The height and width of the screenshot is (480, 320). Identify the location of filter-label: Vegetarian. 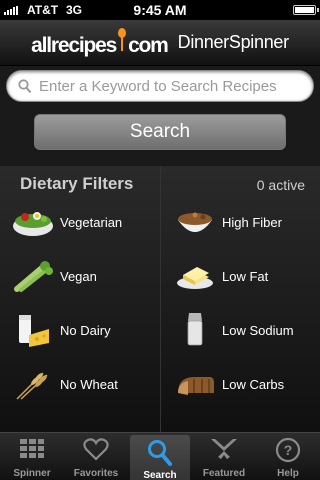
(91, 222).